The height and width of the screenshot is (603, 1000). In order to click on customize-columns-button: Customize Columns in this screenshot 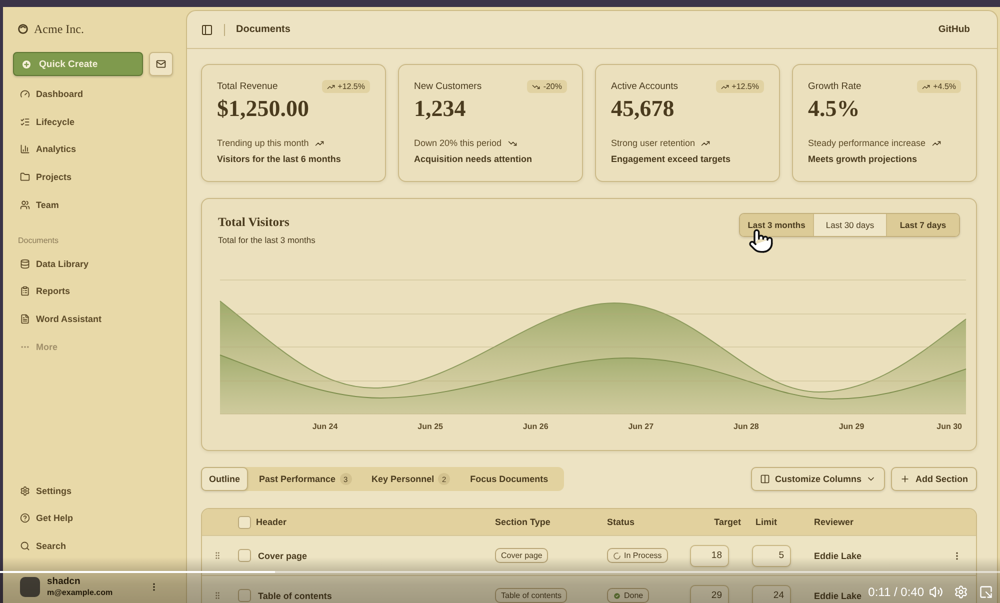, I will do `click(818, 479)`.